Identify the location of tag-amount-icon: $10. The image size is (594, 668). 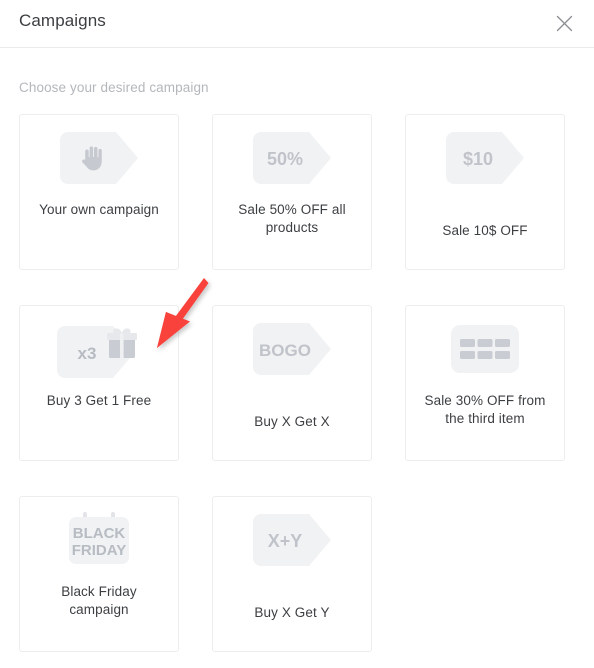
(485, 158).